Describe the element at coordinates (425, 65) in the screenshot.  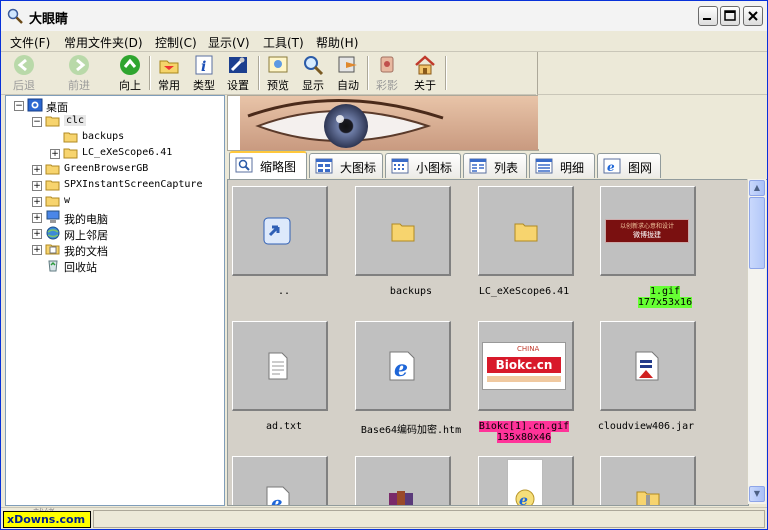
I see `house-icon` at that location.